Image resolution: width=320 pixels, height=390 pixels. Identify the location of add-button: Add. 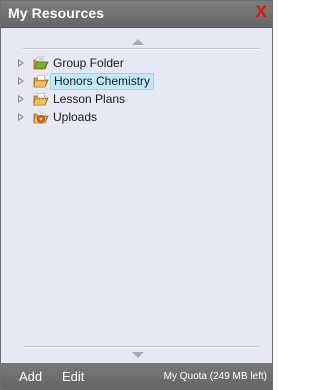
(30, 376).